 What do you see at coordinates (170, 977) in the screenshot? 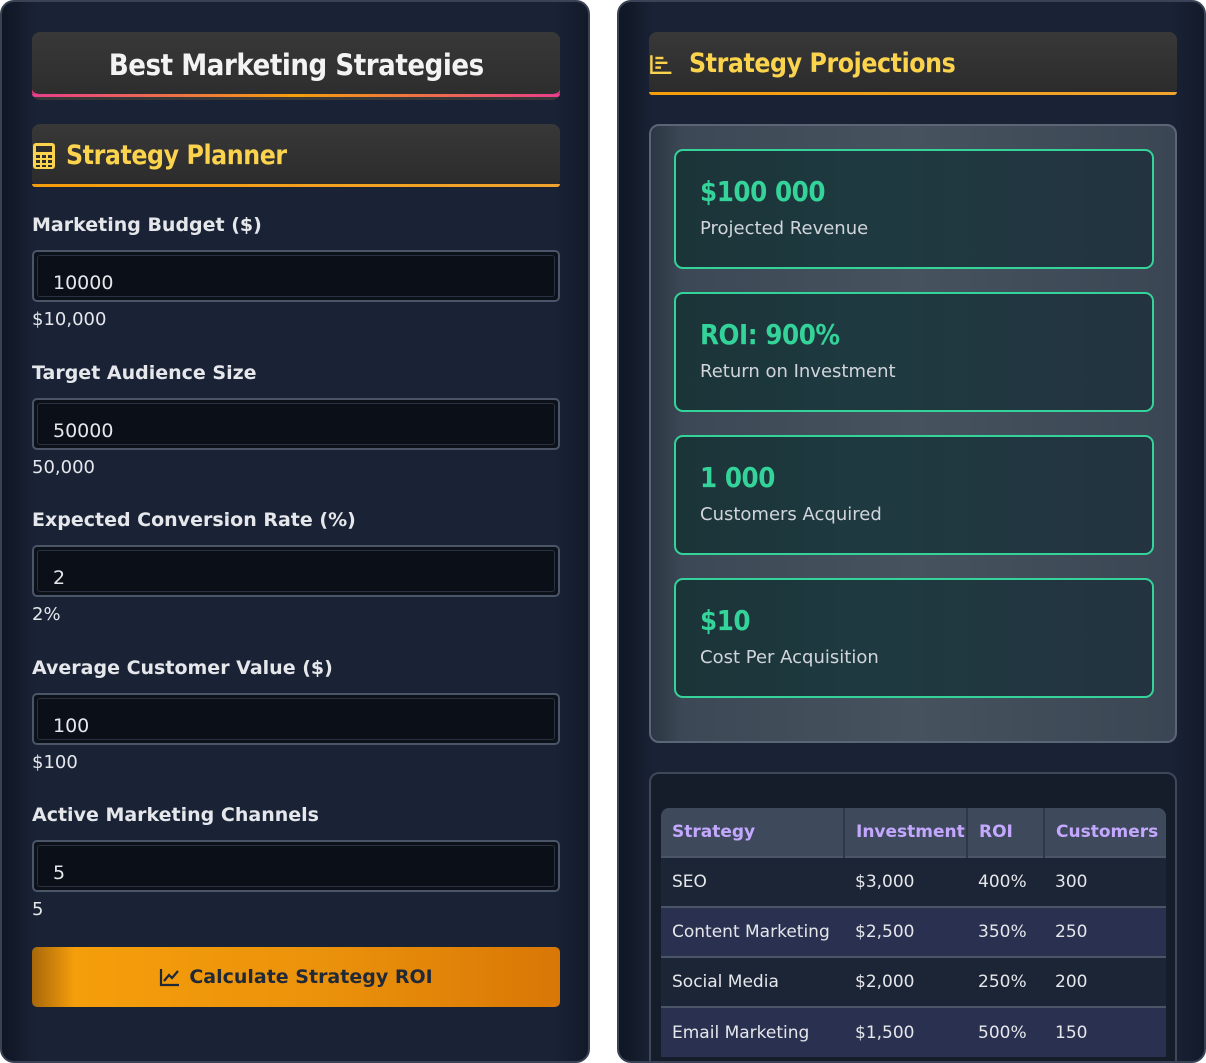
I see `line-chart-icon` at bounding box center [170, 977].